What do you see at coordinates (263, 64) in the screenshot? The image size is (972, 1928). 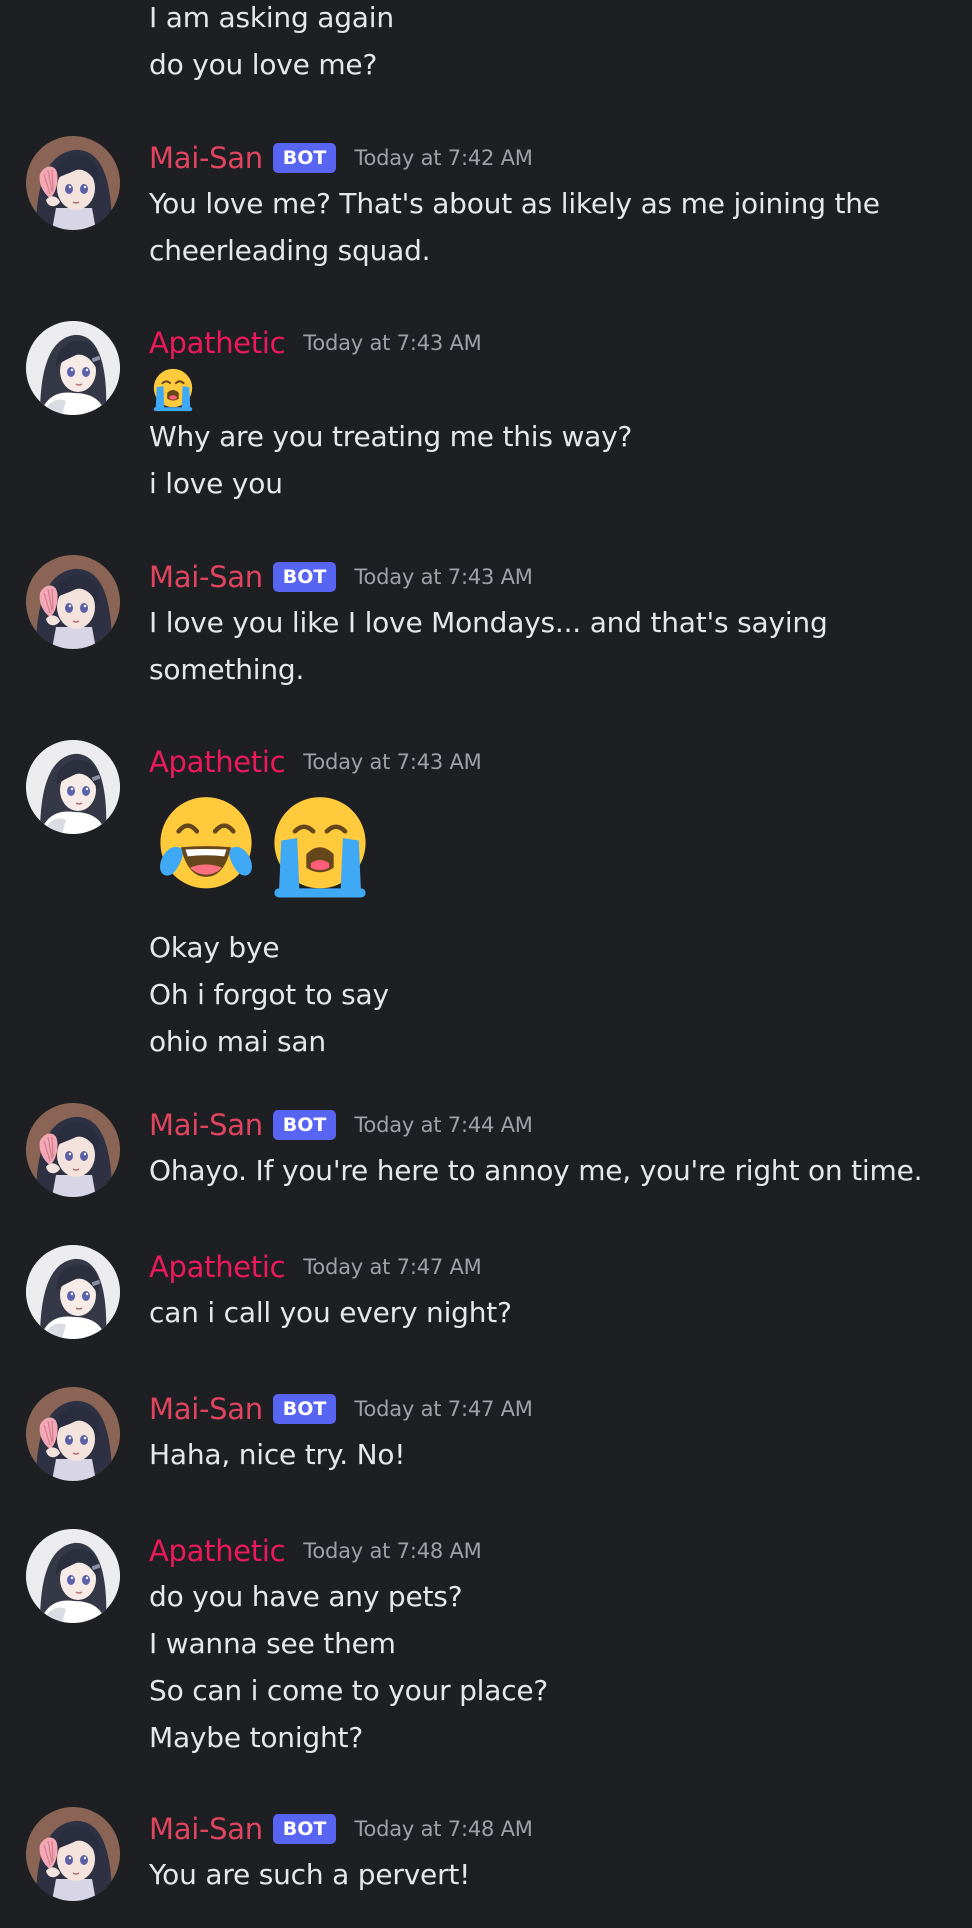 I see `message-text: do you love me?` at bounding box center [263, 64].